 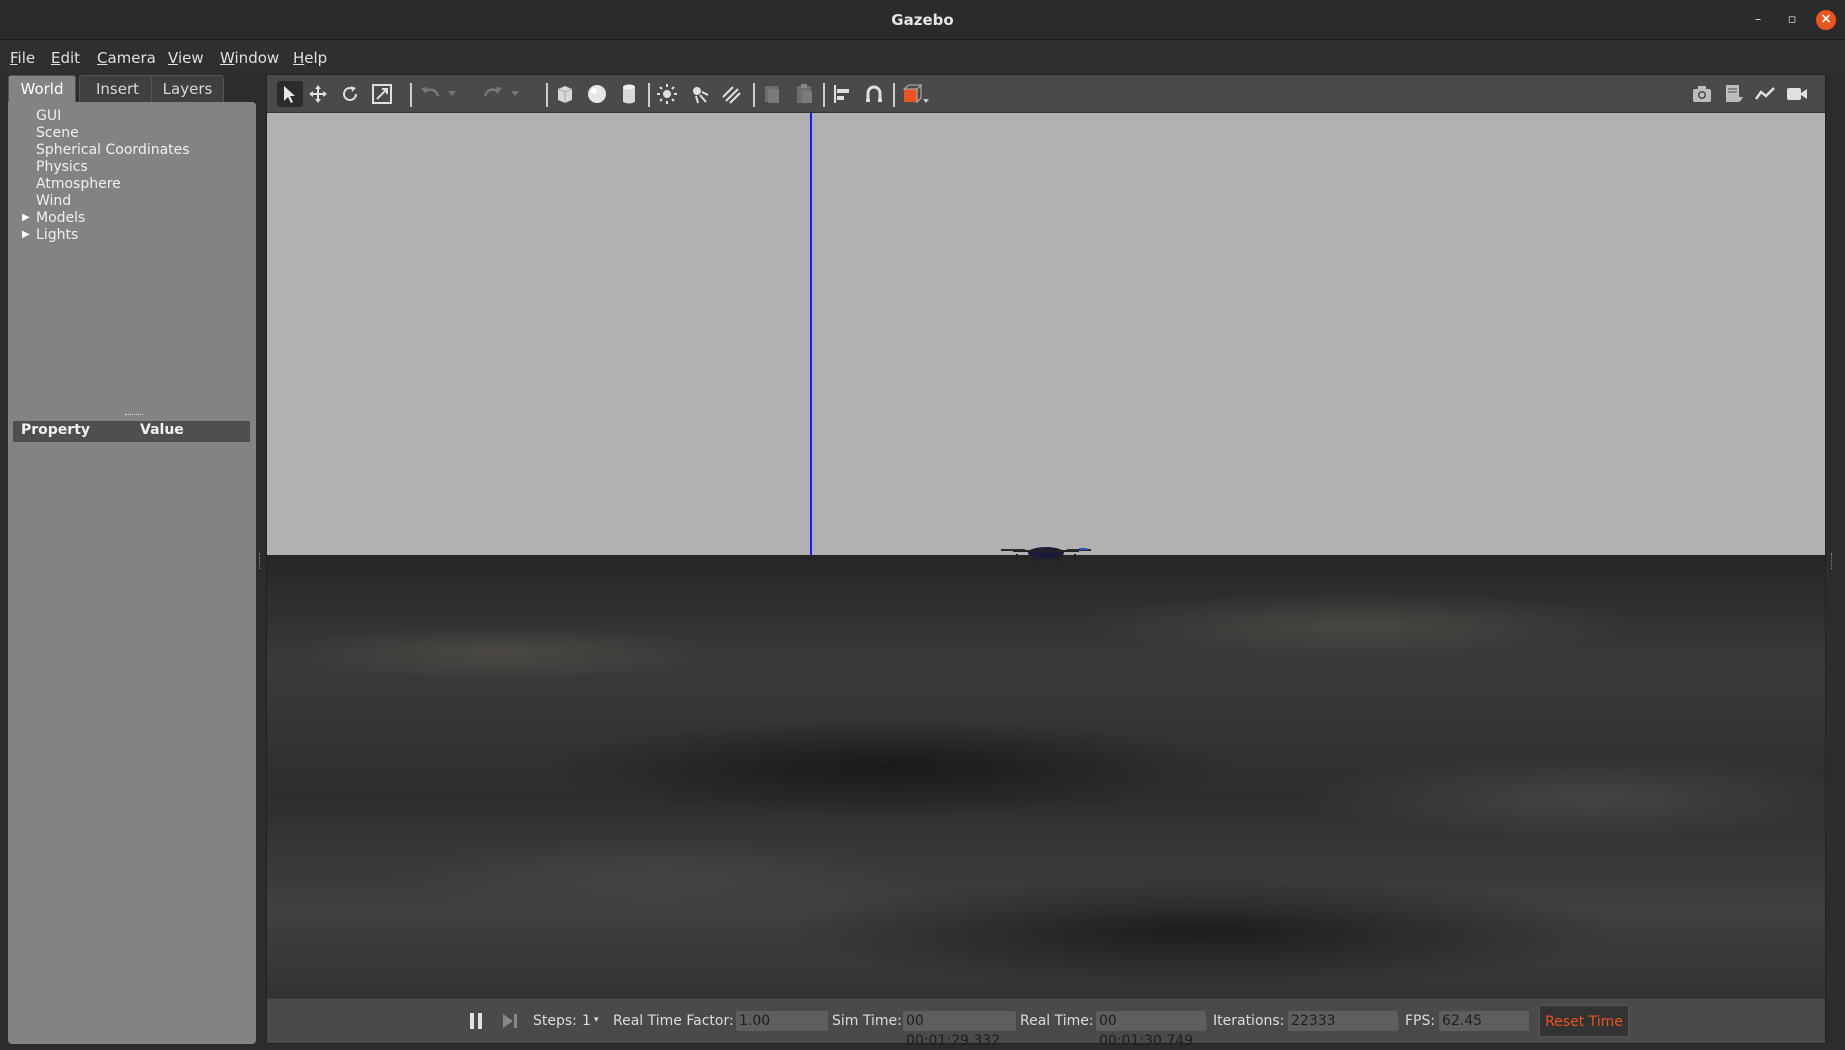 I want to click on real-time-field: 00 00:01:30.749, so click(x=1151, y=1030).